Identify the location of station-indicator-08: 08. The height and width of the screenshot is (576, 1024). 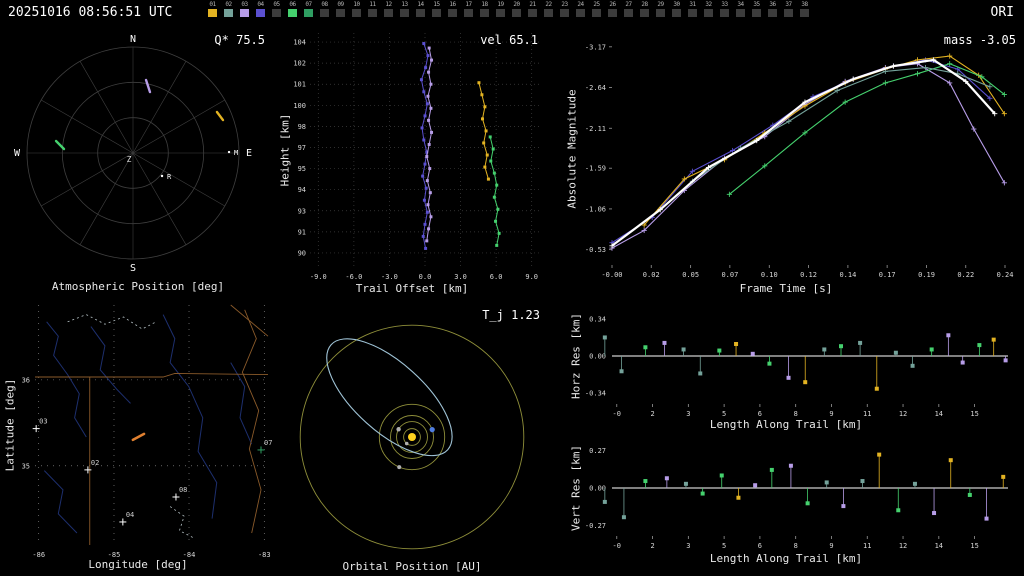
(324, 9).